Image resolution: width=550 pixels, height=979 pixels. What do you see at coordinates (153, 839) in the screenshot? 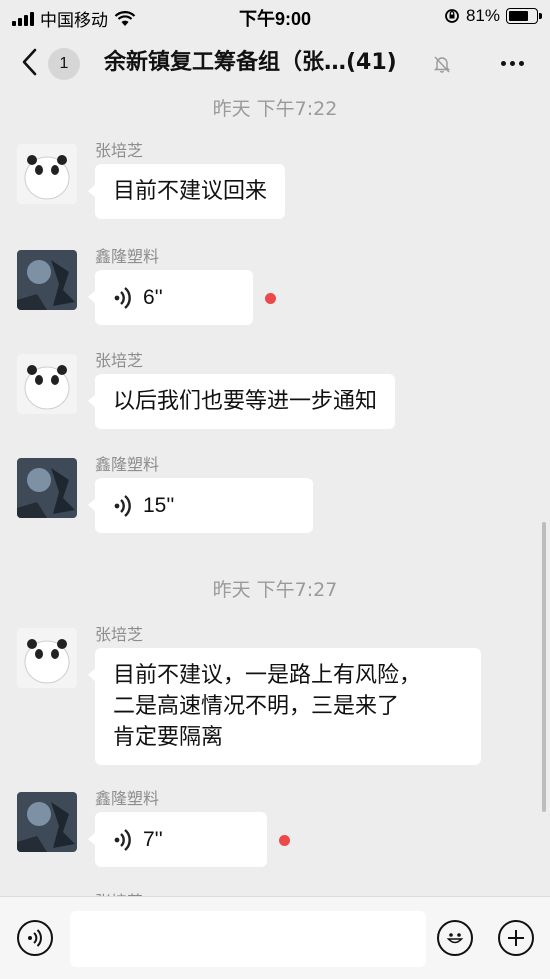
I see `voice-duration: 7''` at bounding box center [153, 839].